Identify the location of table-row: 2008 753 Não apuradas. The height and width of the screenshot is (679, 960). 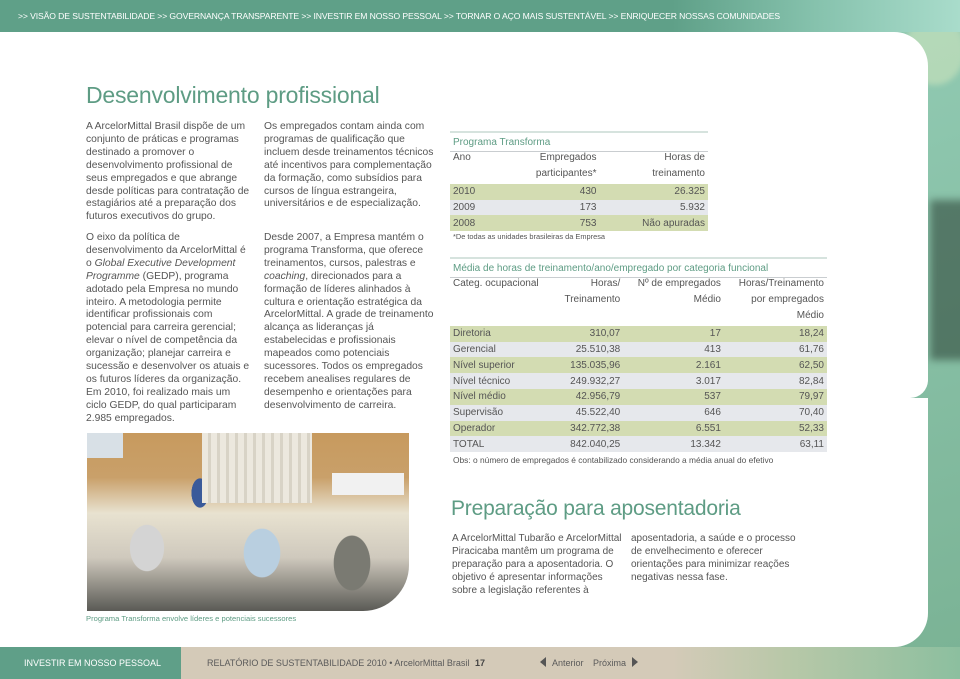
(579, 223).